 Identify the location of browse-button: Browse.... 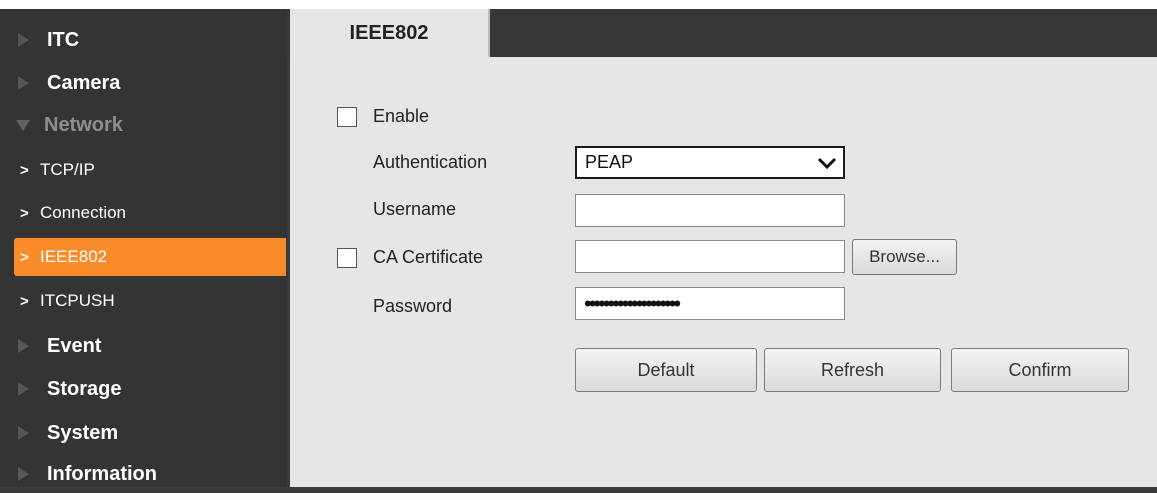
(904, 257).